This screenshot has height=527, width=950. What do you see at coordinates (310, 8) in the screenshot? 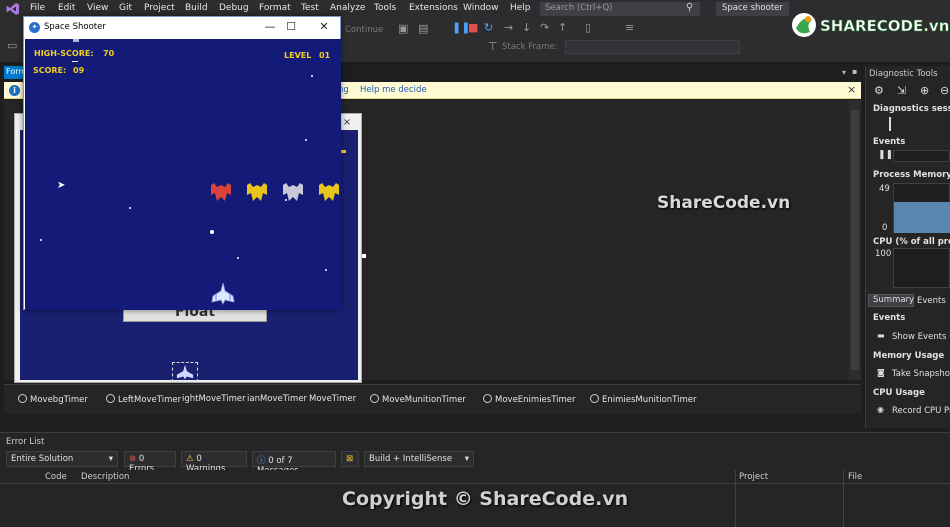
I see `menu-test: Test` at bounding box center [310, 8].